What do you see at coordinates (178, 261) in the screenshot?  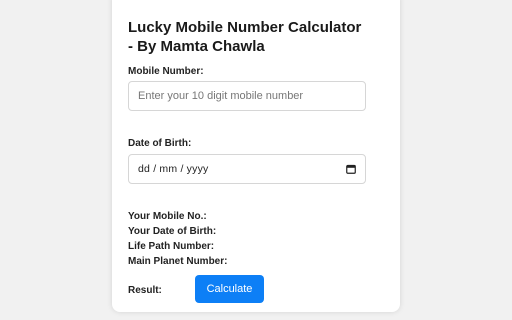 I see `main-planet-number-label: Main Planet Number:` at bounding box center [178, 261].